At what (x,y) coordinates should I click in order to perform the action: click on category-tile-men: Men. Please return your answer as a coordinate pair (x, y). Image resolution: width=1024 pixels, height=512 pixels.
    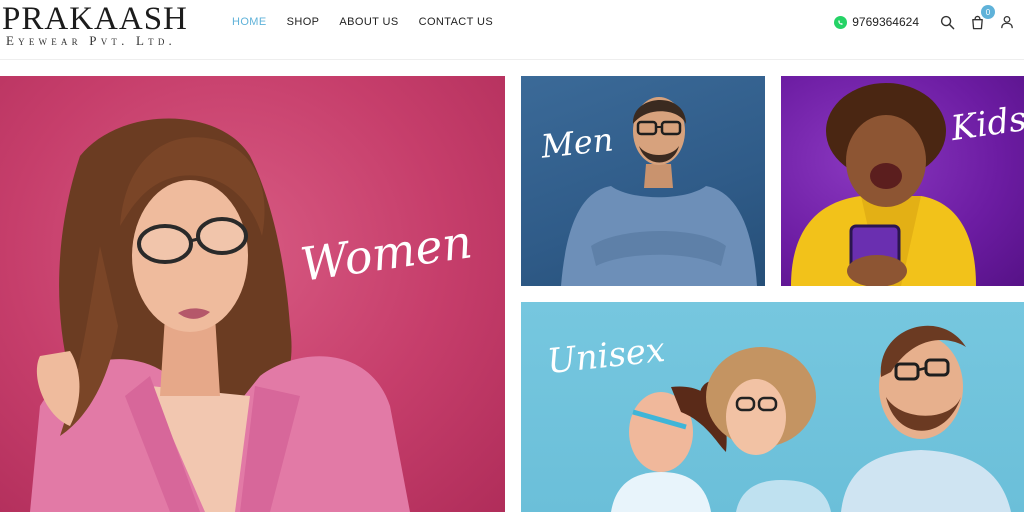
    Looking at the image, I should click on (643, 181).